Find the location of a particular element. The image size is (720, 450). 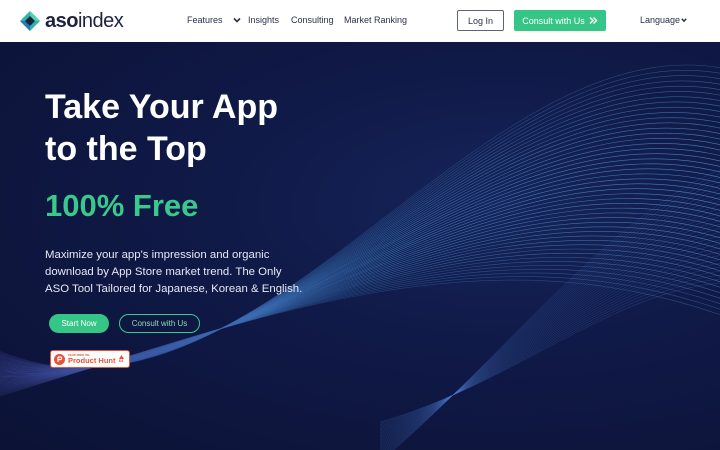

upvote-count: 64 is located at coordinates (121, 360).